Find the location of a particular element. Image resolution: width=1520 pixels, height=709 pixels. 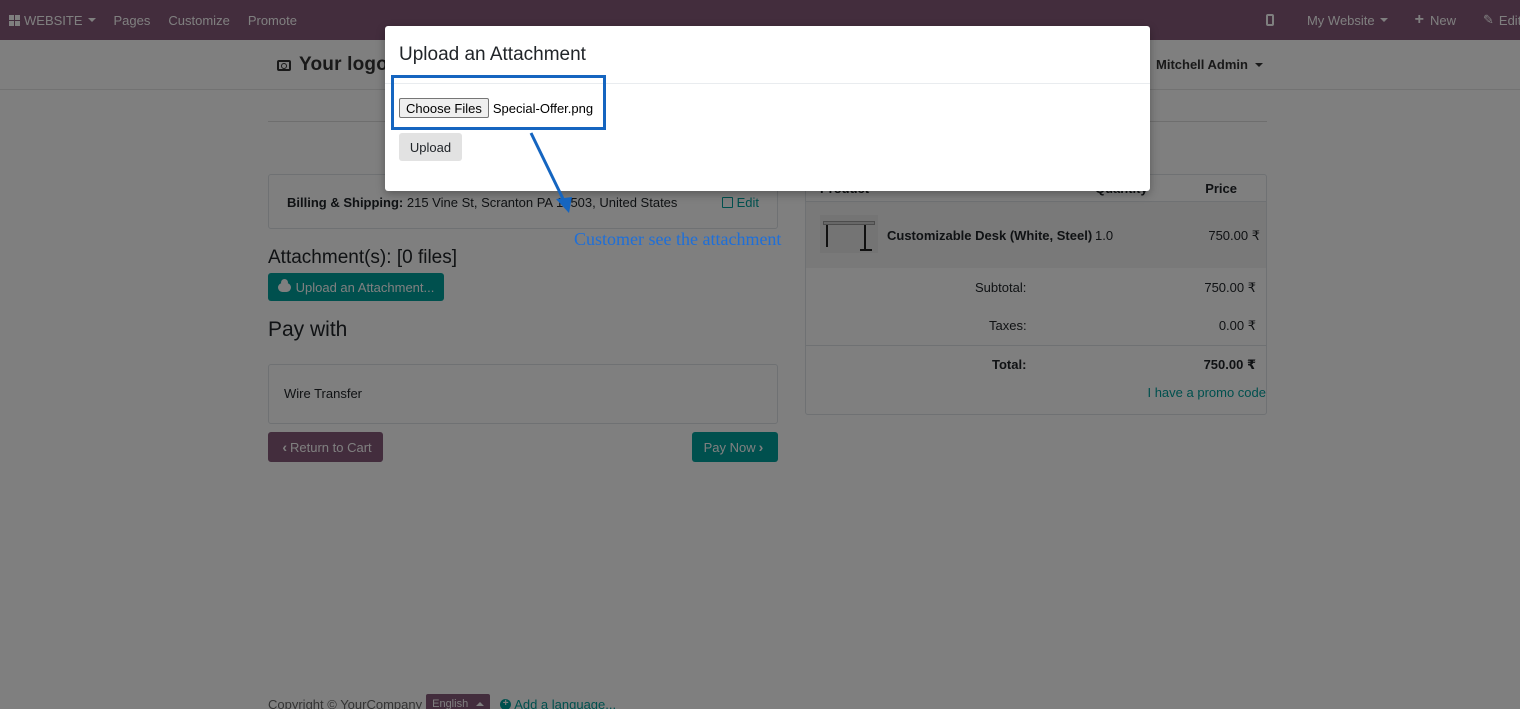

dialog-title: Upload an Attachment is located at coordinates (492, 54).